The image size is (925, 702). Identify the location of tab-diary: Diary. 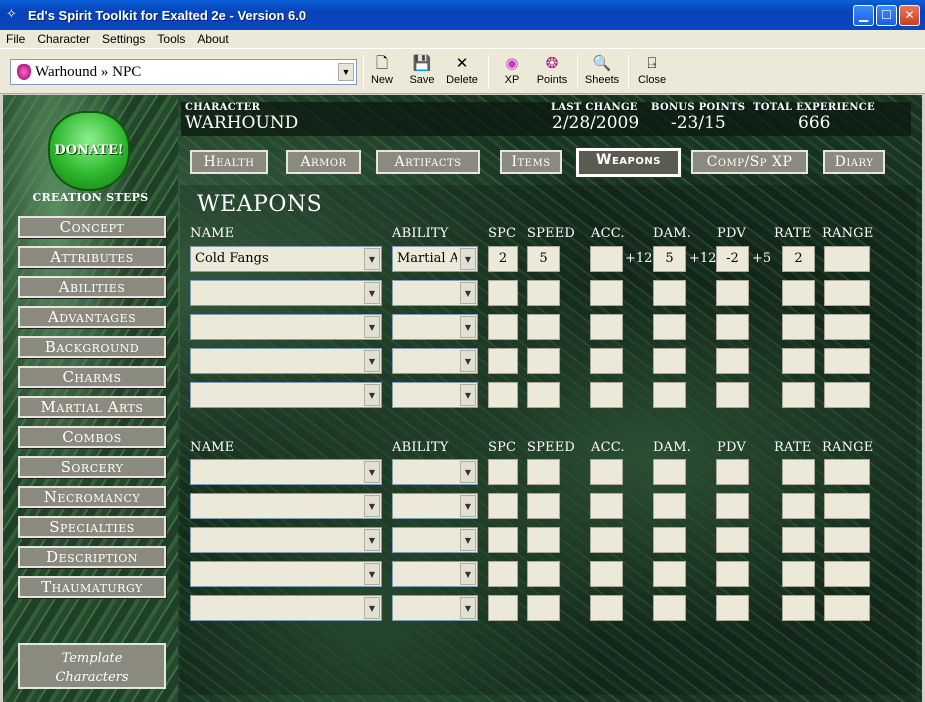
(854, 162).